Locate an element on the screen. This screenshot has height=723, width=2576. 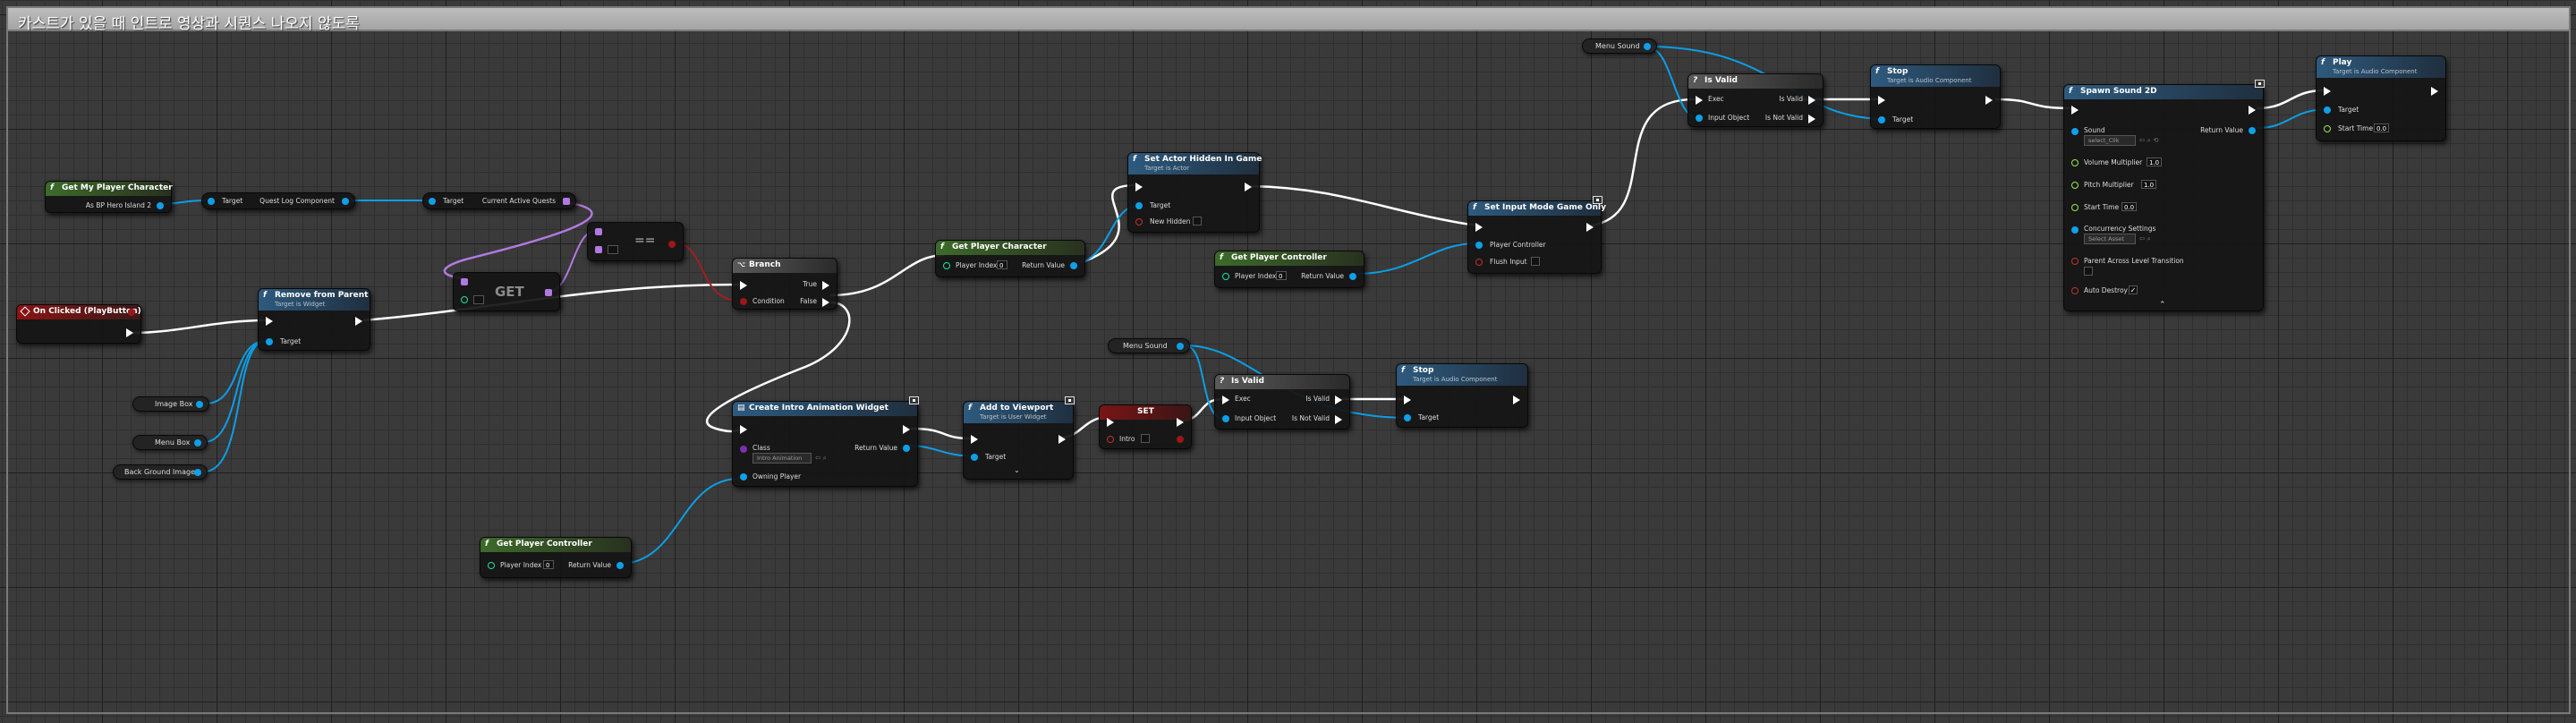
delegate-pin is located at coordinates (131, 312).